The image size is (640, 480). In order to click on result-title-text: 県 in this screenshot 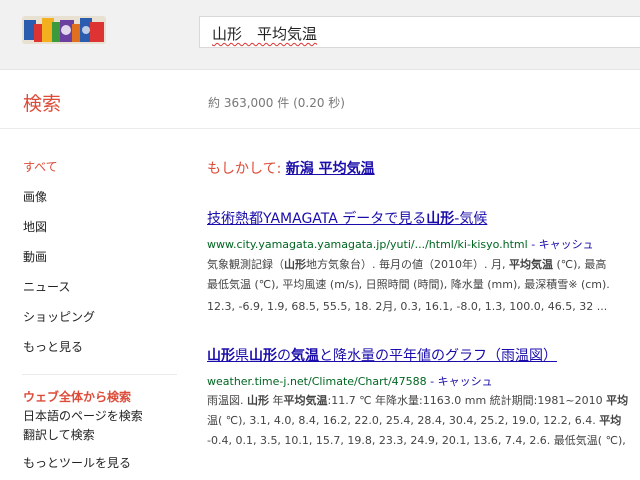, I will do `click(242, 356)`.